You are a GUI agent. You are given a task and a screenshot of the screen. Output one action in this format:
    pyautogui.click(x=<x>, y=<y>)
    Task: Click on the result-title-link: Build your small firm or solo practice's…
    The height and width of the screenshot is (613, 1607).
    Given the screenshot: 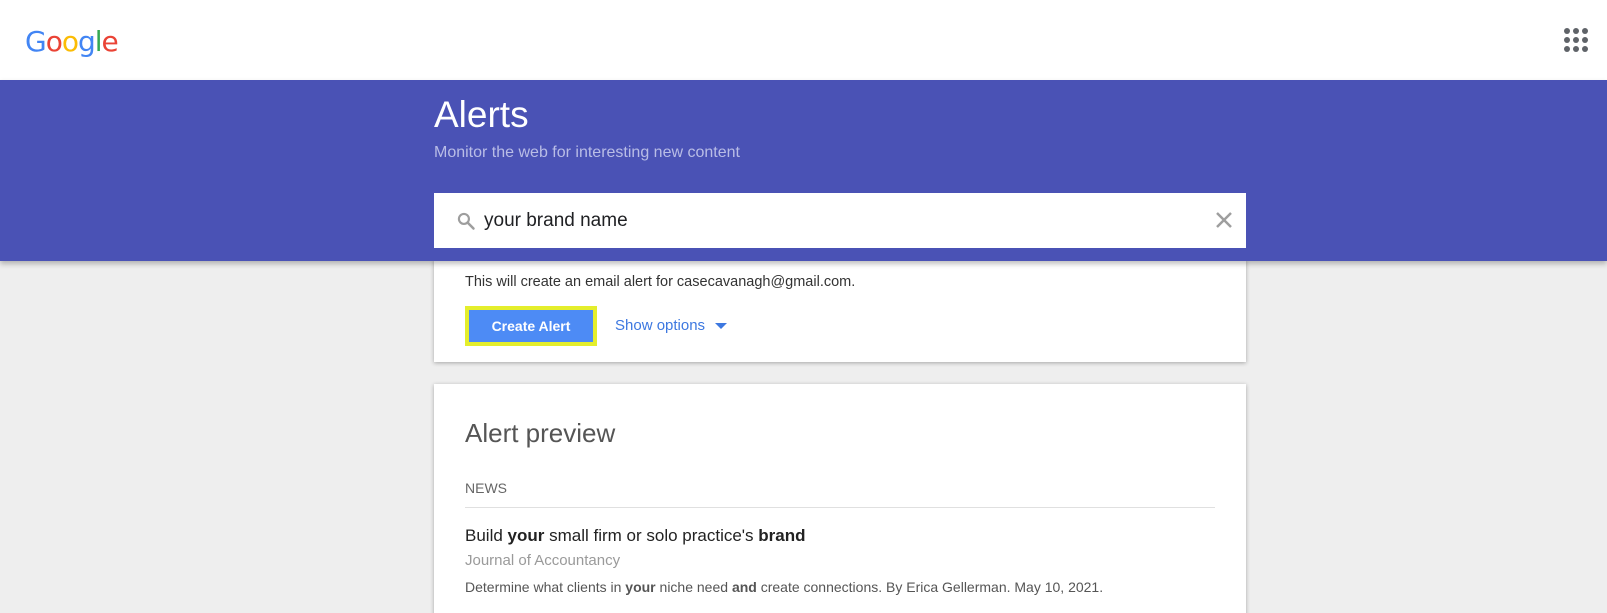 What is the action you would take?
    pyautogui.click(x=635, y=536)
    